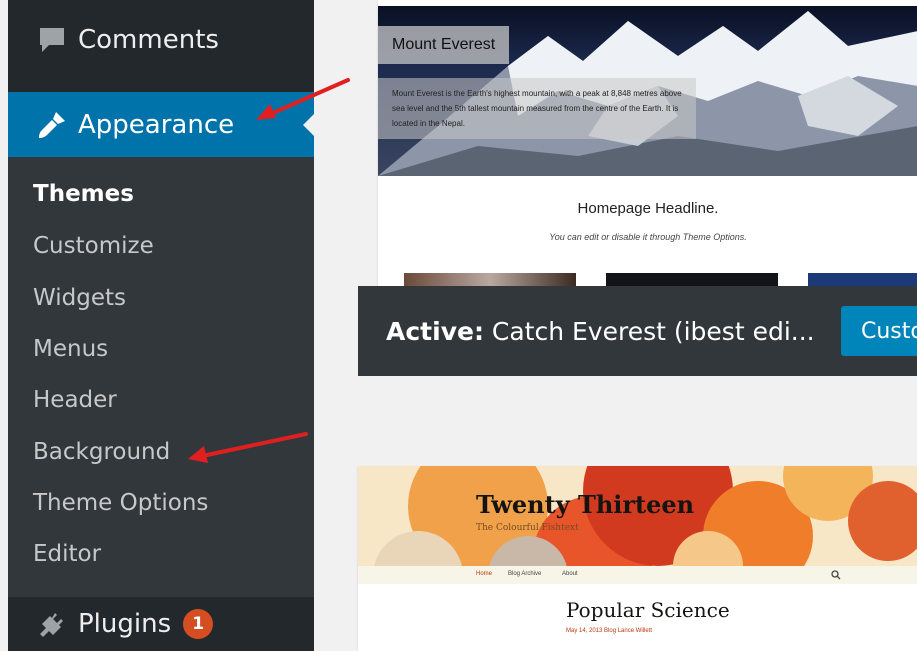 Image resolution: width=917 pixels, height=651 pixels. What do you see at coordinates (67, 554) in the screenshot?
I see `submenu-editor: Editor` at bounding box center [67, 554].